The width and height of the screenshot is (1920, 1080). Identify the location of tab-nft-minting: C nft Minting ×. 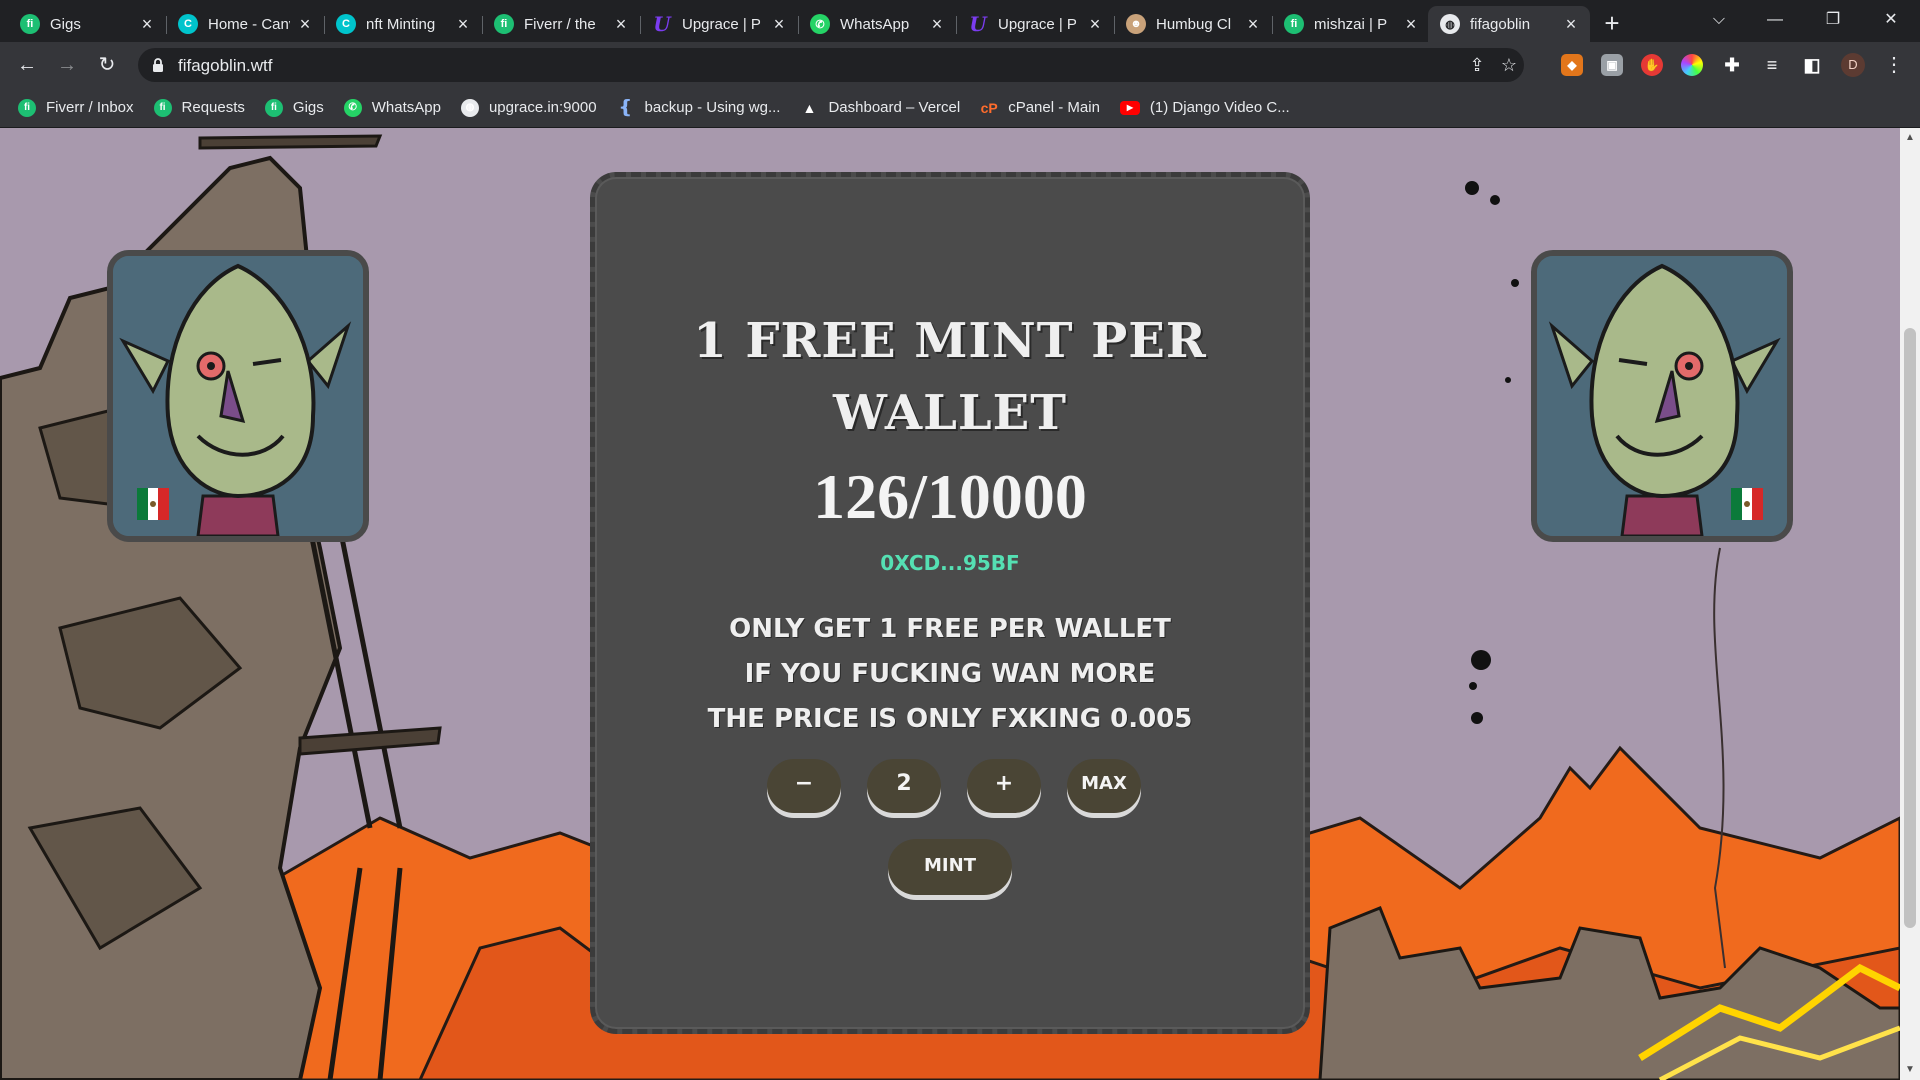
(403, 24).